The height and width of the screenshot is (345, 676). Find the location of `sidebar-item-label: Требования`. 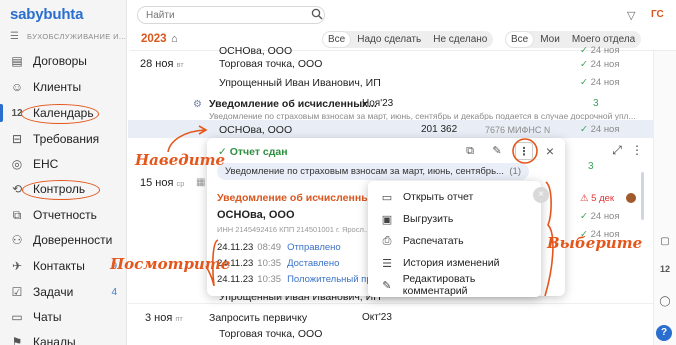

sidebar-item-label: Требования is located at coordinates (66, 139).